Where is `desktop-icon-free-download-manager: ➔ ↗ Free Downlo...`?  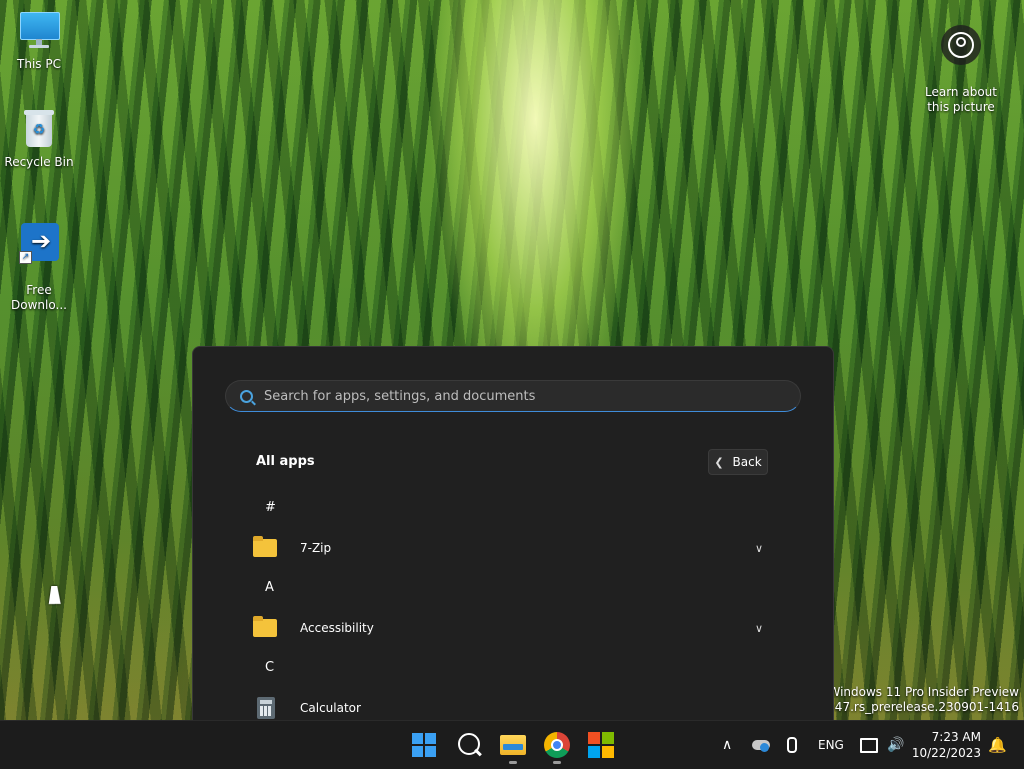 desktop-icon-free-download-manager: ➔ ↗ Free Downlo... is located at coordinates (39, 267).